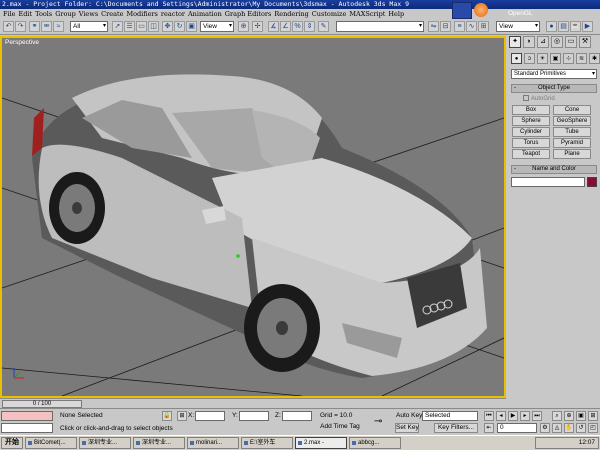 The height and width of the screenshot is (450, 600). I want to click on object-name-field, so click(548, 182).